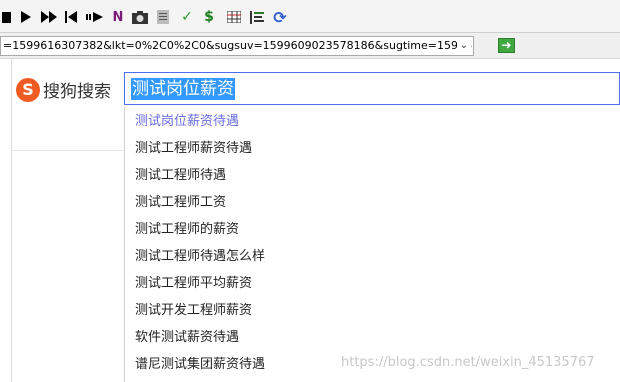 This screenshot has height=382, width=620. Describe the element at coordinates (193, 310) in the screenshot. I see `suggestion-item: 测试开发工程师薪资` at that location.